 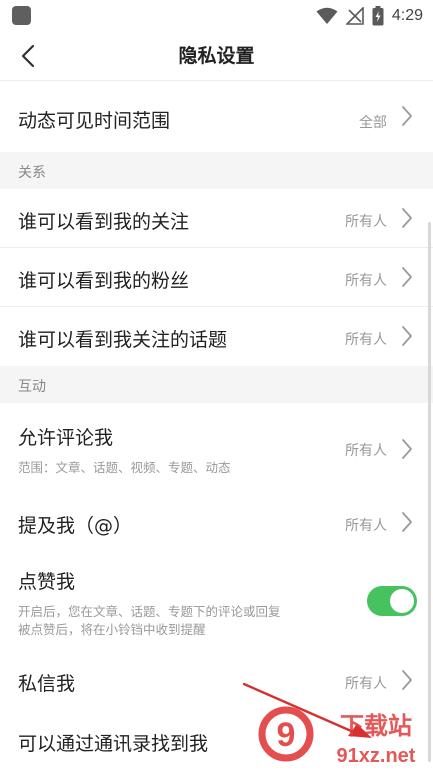 What do you see at coordinates (149, 611) in the screenshot?
I see `row-description: 开启后，您在文章、话题、专题下的评论或回复` at bounding box center [149, 611].